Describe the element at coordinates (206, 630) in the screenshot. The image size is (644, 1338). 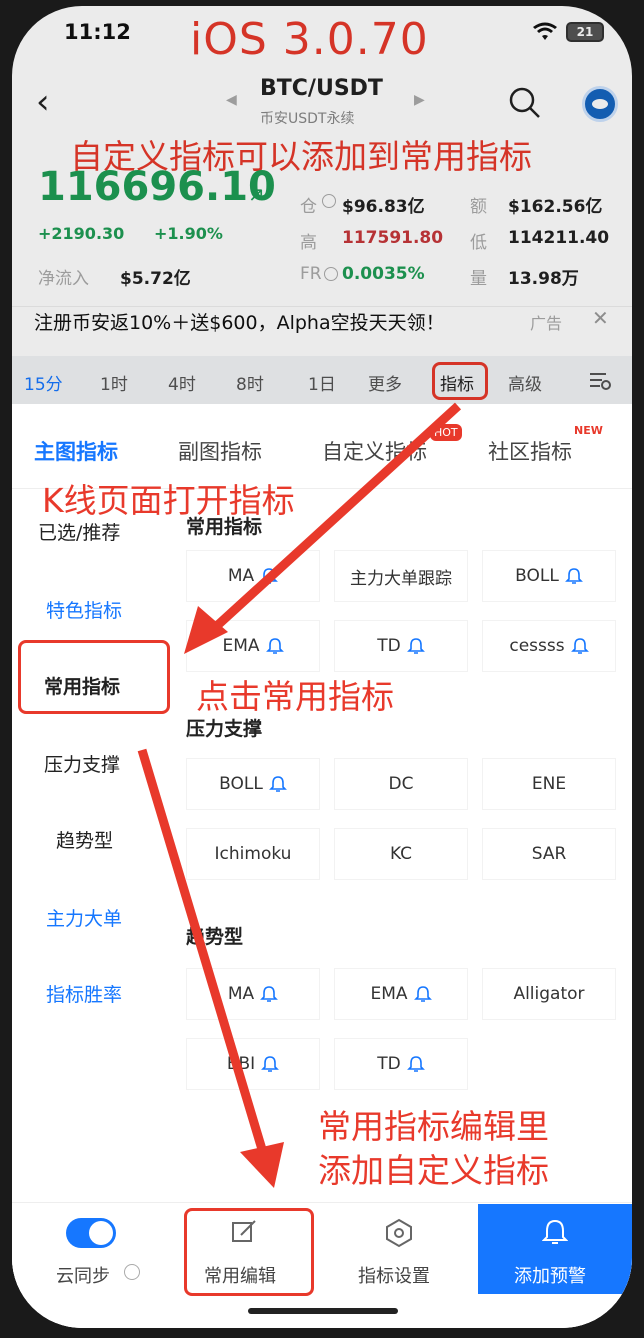
I see `arrowhead-common` at that location.